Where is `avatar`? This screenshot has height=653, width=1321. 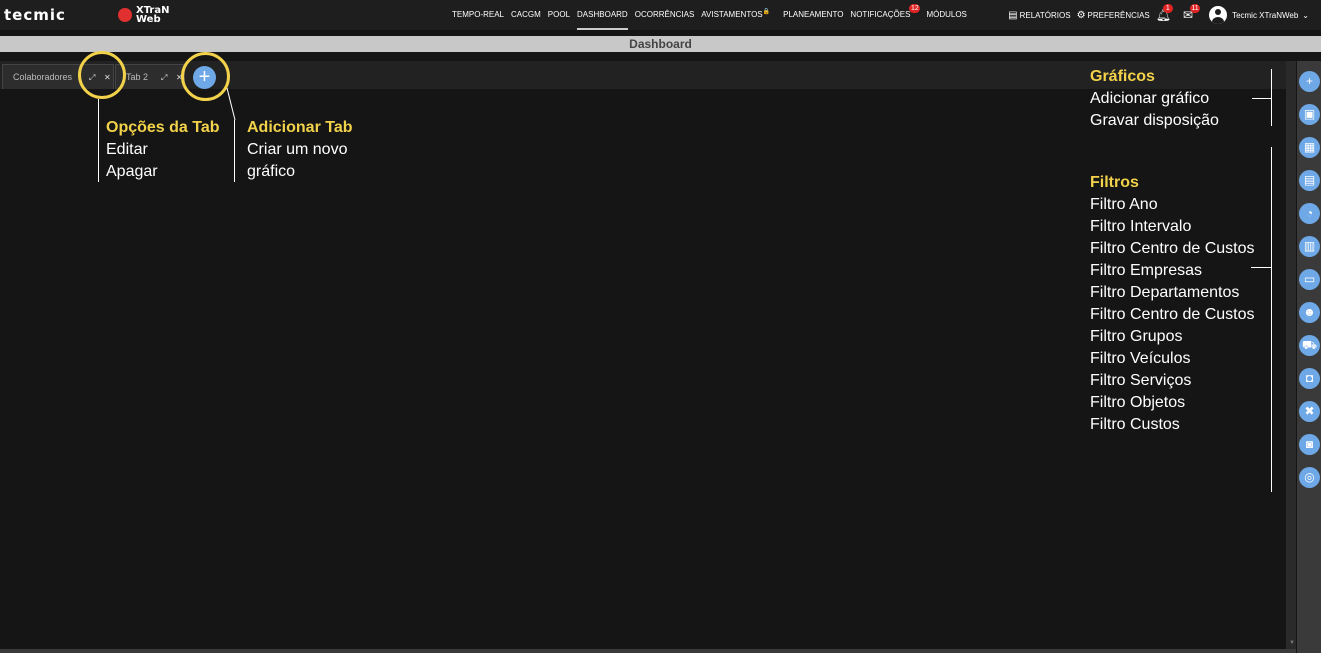 avatar is located at coordinates (1218, 15).